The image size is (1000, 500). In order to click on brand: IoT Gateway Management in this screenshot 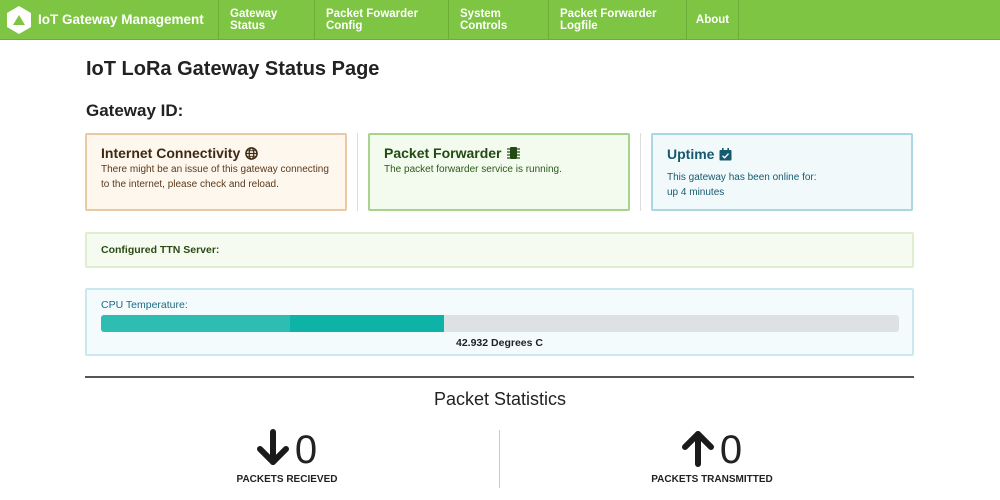, I will do `click(109, 19)`.